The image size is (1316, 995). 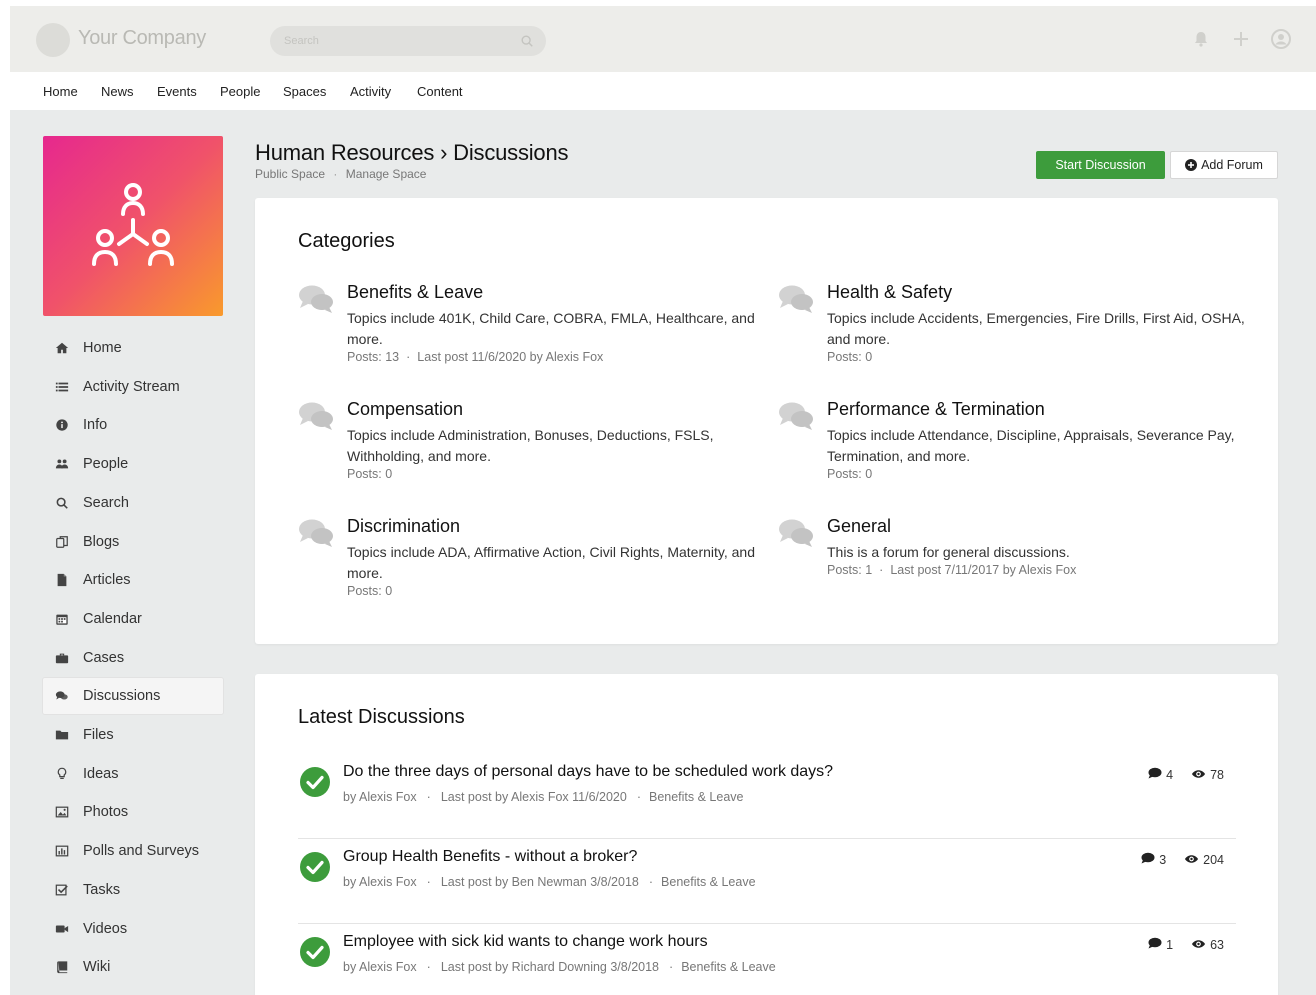 I want to click on search-input, so click(x=394, y=41).